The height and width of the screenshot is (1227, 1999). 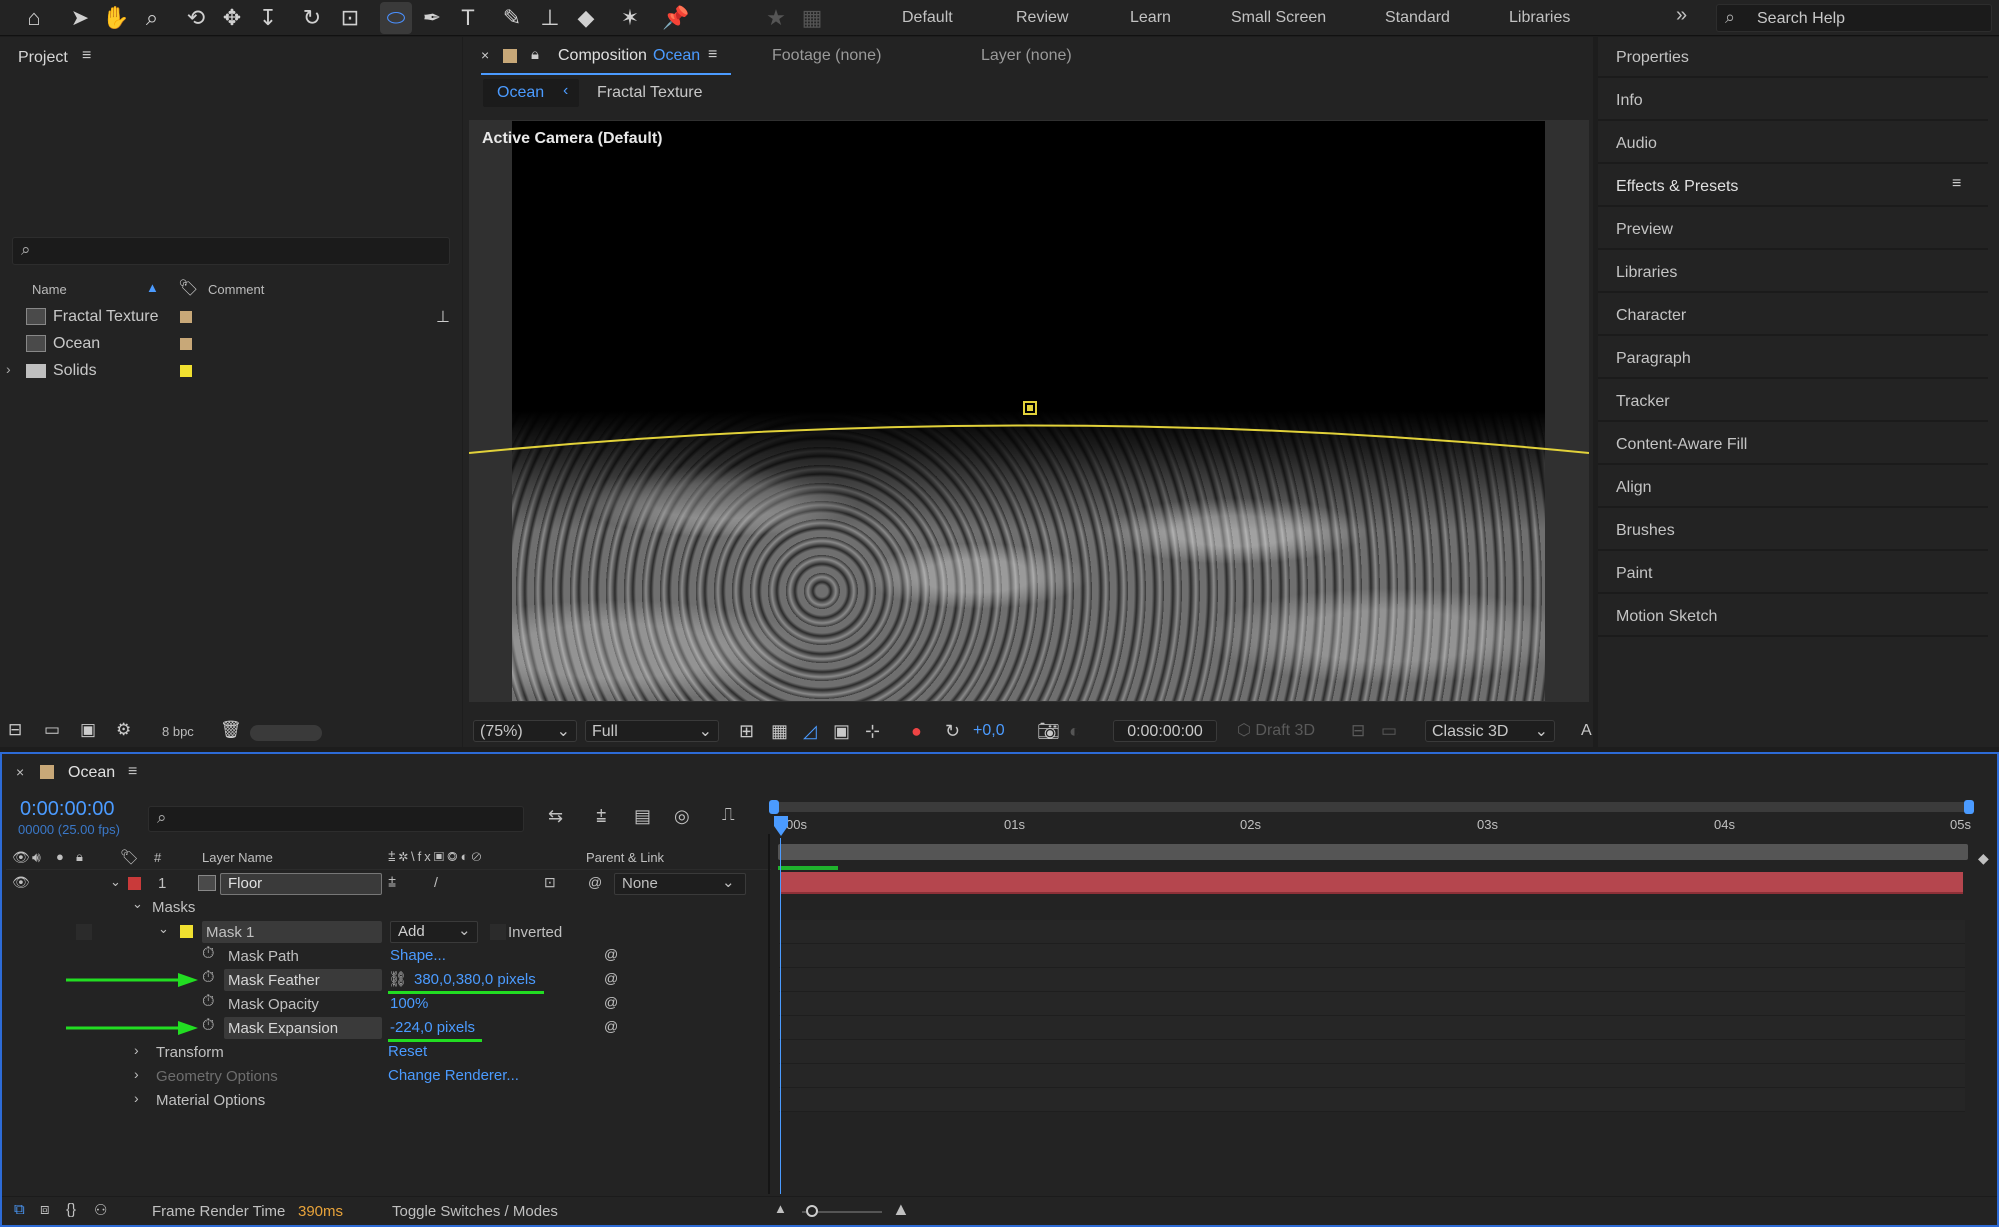 I want to click on timeline-search-input: ⌕, so click(x=336, y=819).